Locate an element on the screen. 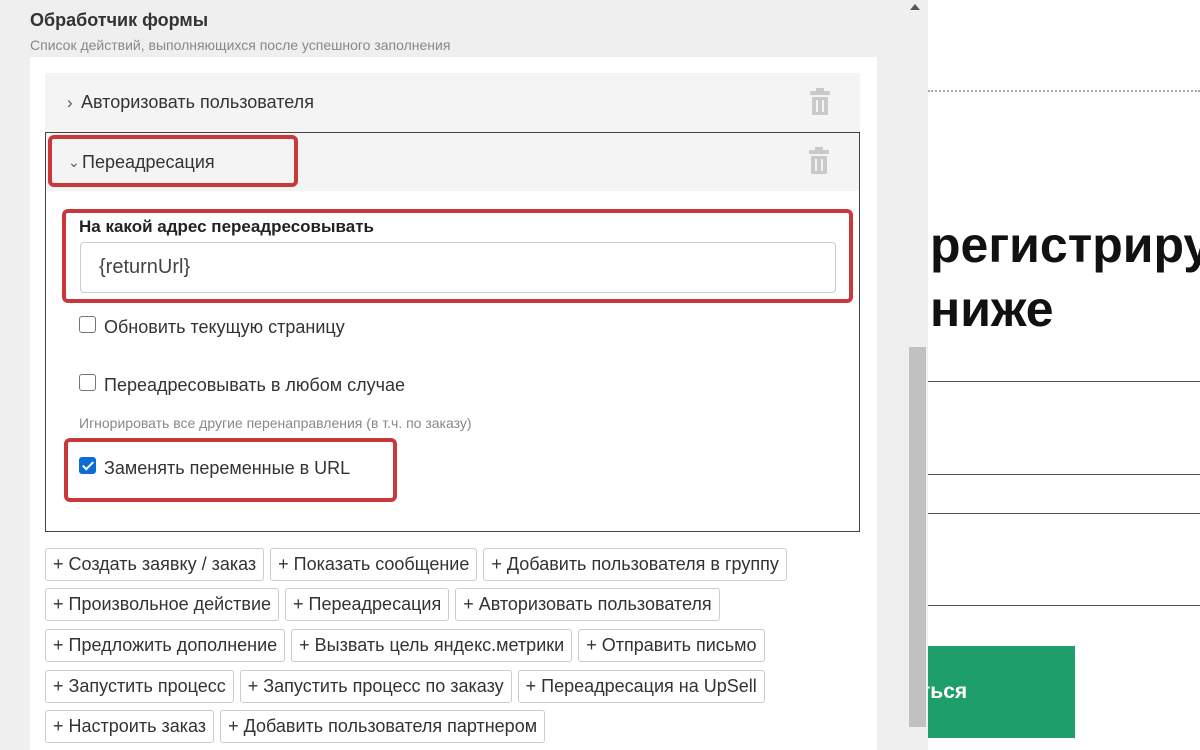  add-configure-order-button: + Настроить заказ is located at coordinates (130, 726).